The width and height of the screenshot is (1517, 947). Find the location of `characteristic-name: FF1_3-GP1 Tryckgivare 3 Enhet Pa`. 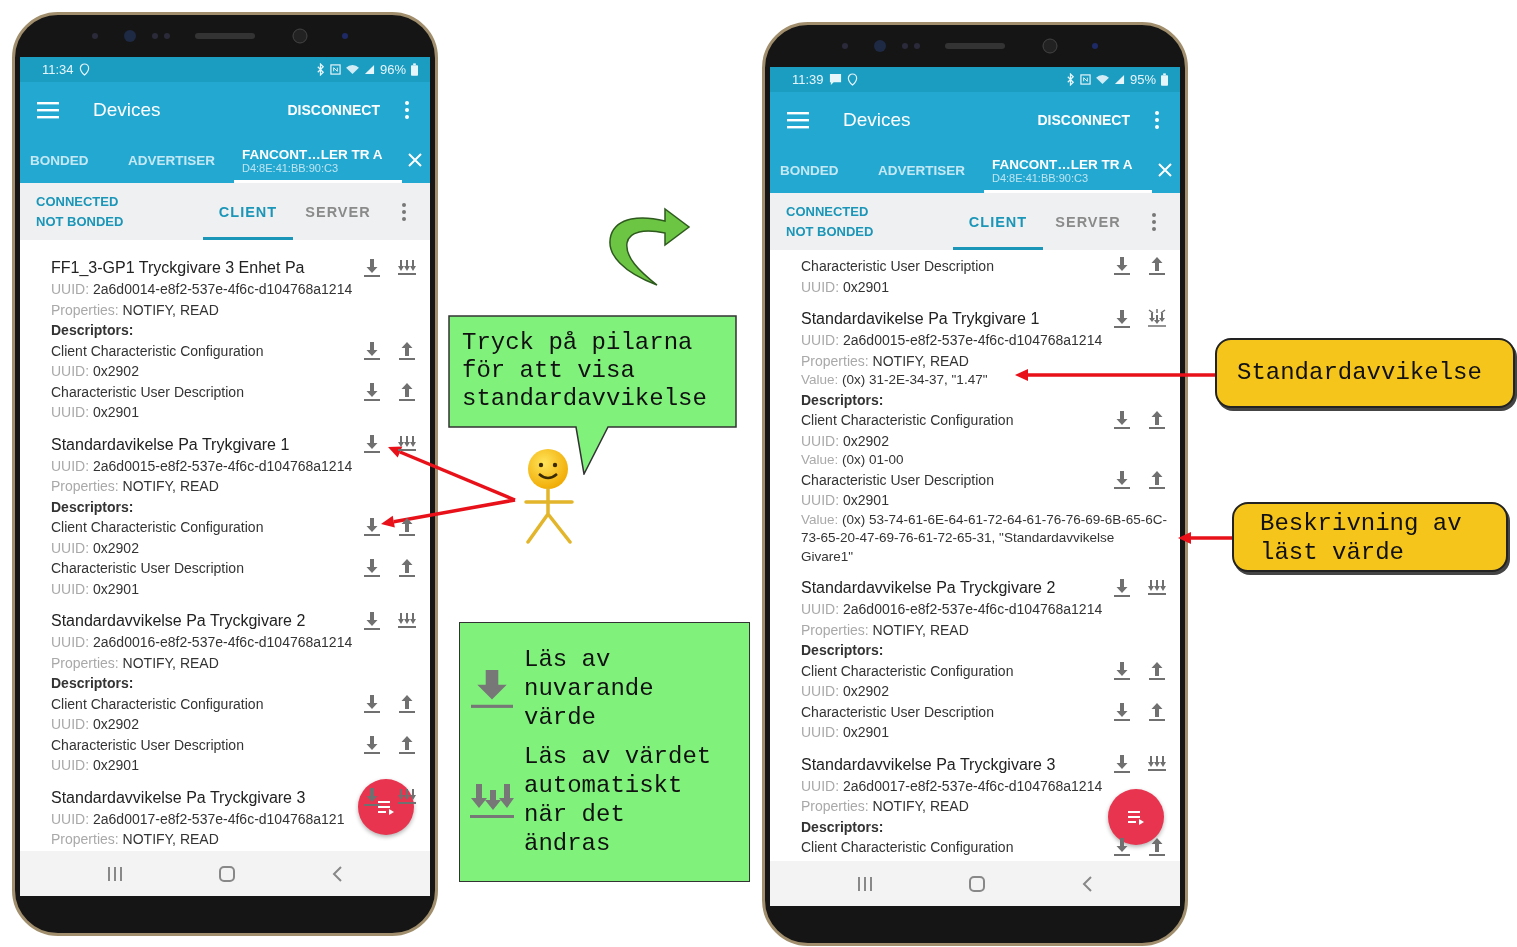

characteristic-name: FF1_3-GP1 Tryckgivare 3 Enhet Pa is located at coordinates (178, 268).